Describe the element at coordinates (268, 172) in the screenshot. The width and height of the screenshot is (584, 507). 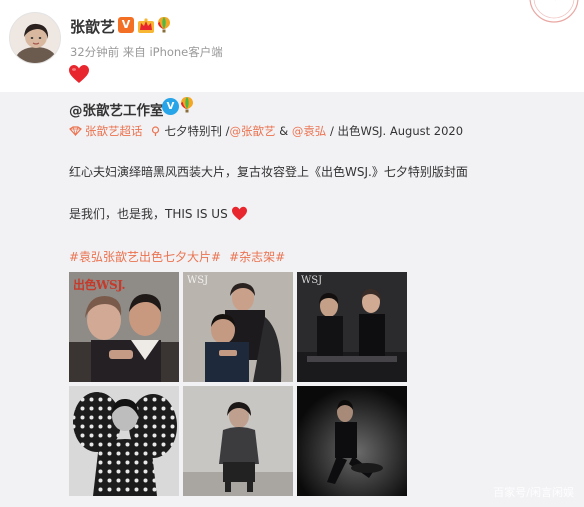
I see `post-text-line: 红心夫妇演绎暗黑风西装大片，复古妆容登上《出色WSJ.》七夕特别版封面` at that location.